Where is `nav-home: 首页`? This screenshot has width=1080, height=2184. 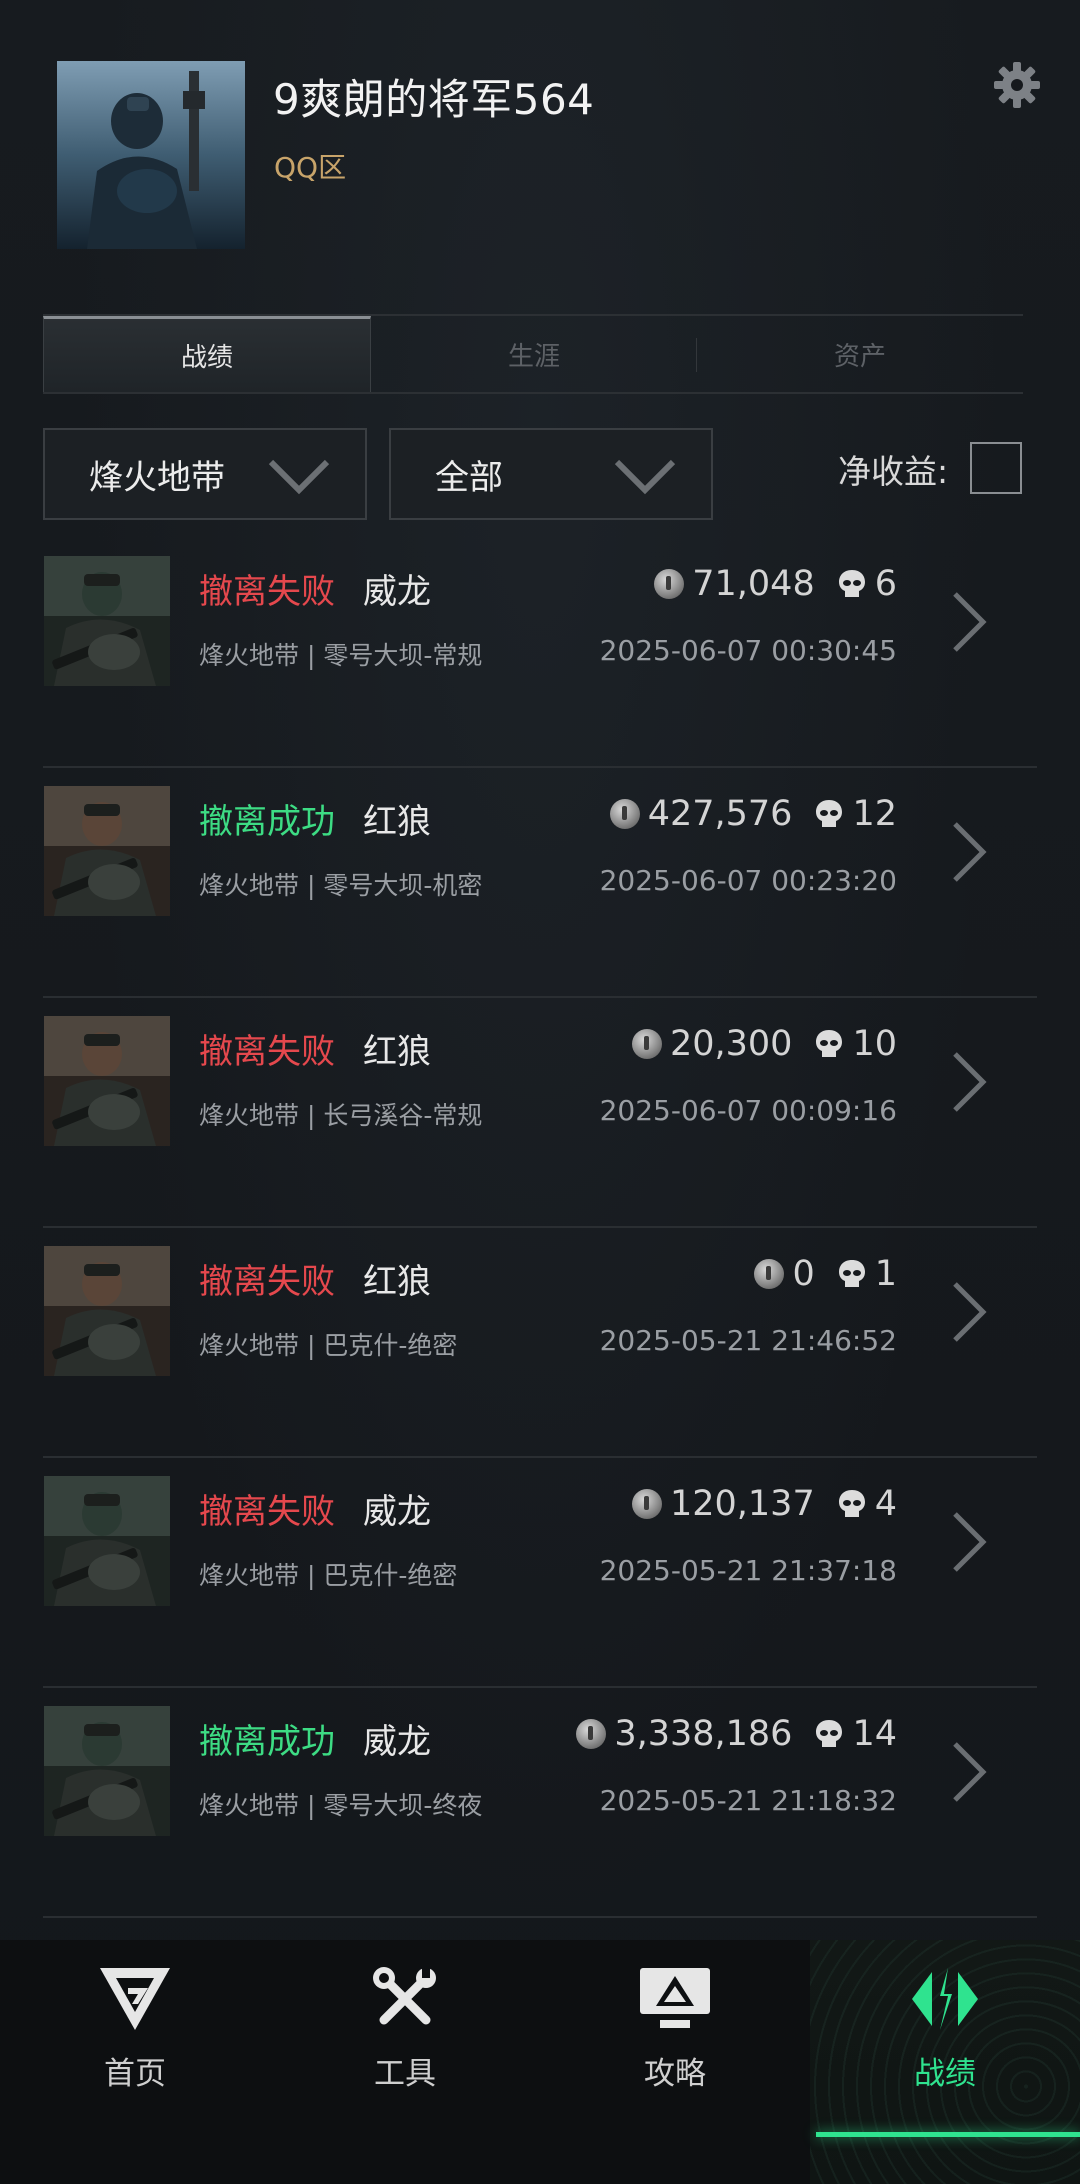
nav-home: 首页 is located at coordinates (135, 2062).